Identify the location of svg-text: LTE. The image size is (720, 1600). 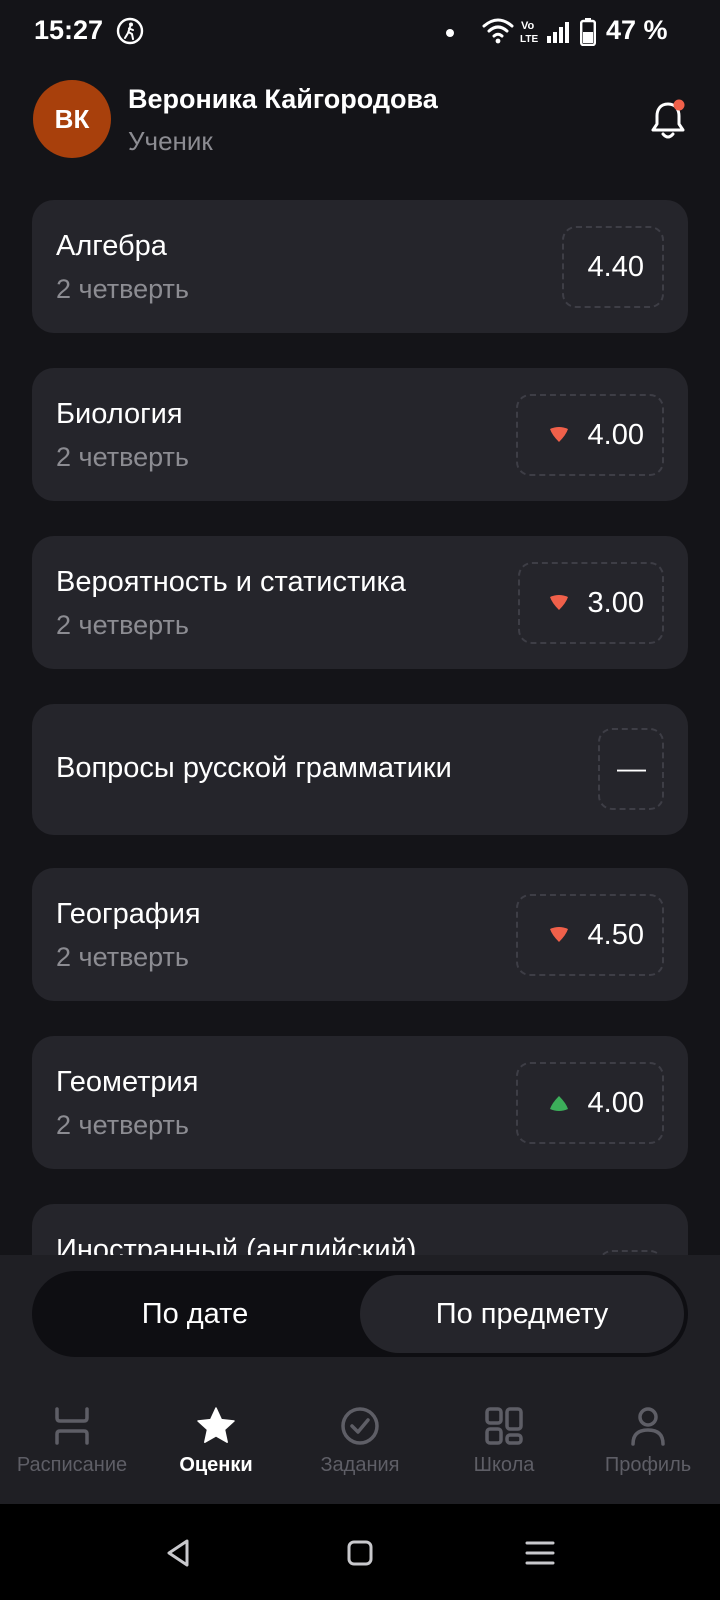
(529, 39).